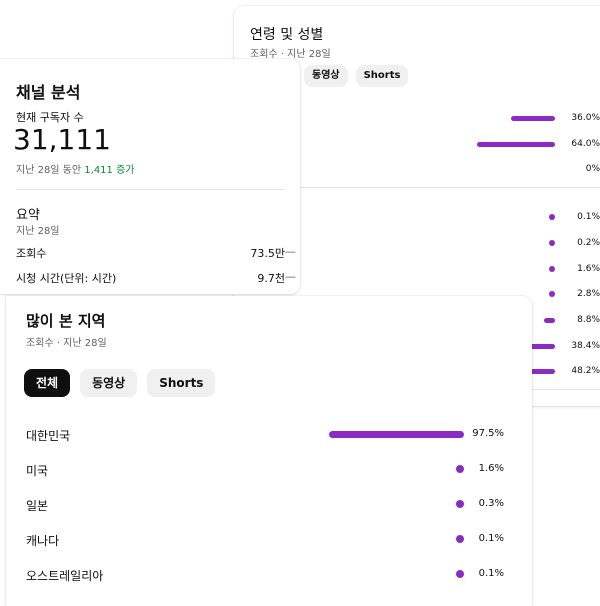 Image resolution: width=600 pixels, height=606 pixels. I want to click on metric-label: 시청 시간(단위: 시간), so click(66, 278).